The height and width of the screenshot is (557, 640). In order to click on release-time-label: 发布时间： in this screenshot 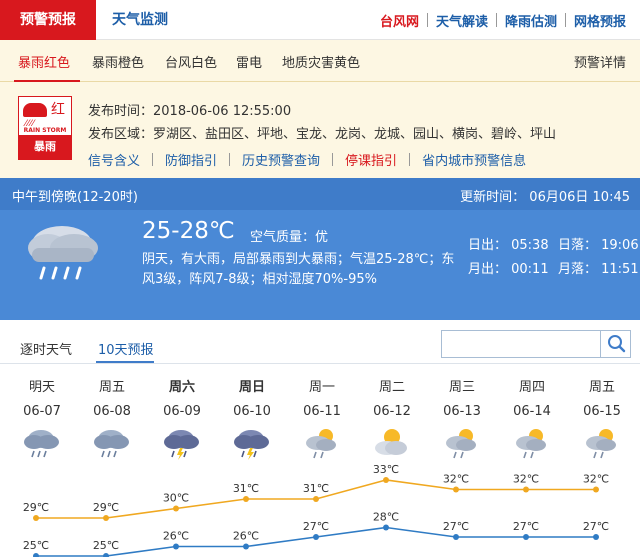, I will do `click(121, 111)`.